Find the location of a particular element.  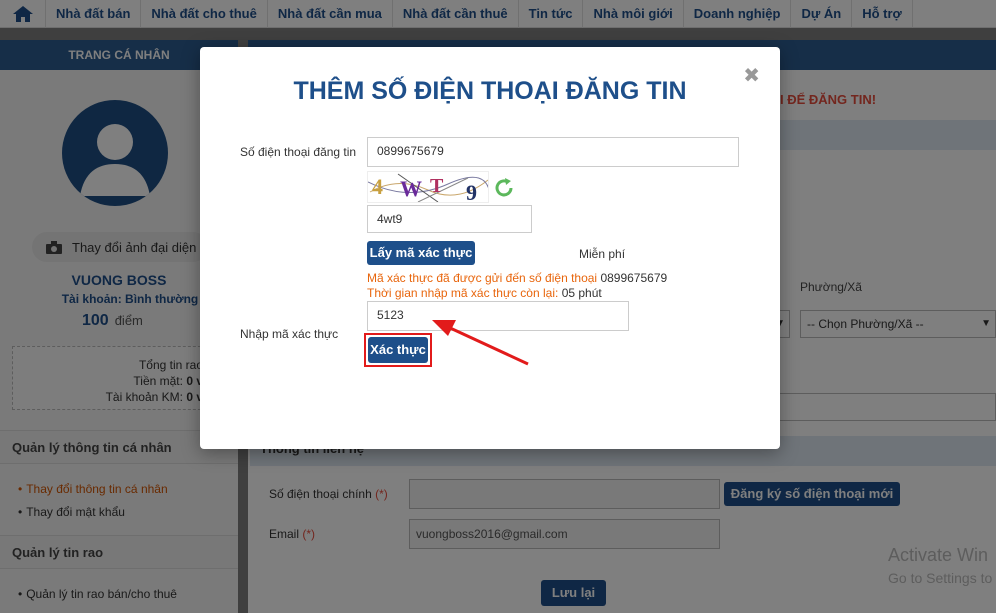

refresh-icon is located at coordinates (504, 187).